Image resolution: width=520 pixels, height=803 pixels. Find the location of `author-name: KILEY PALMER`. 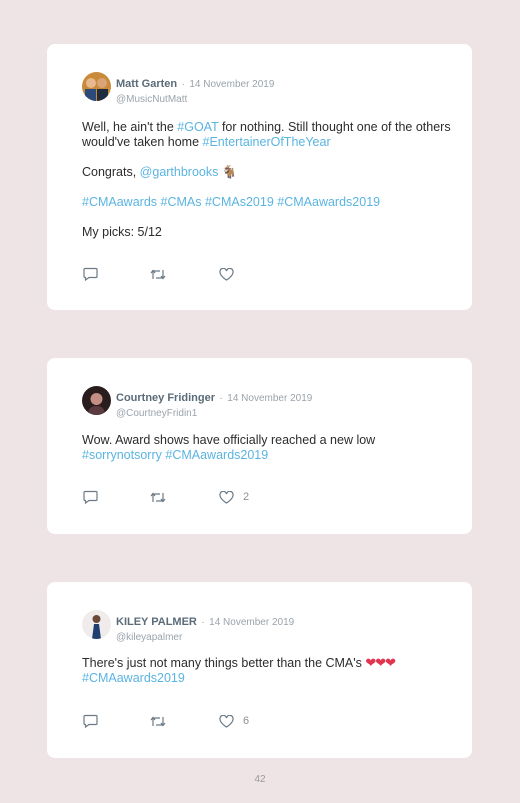

author-name: KILEY PALMER is located at coordinates (156, 622).